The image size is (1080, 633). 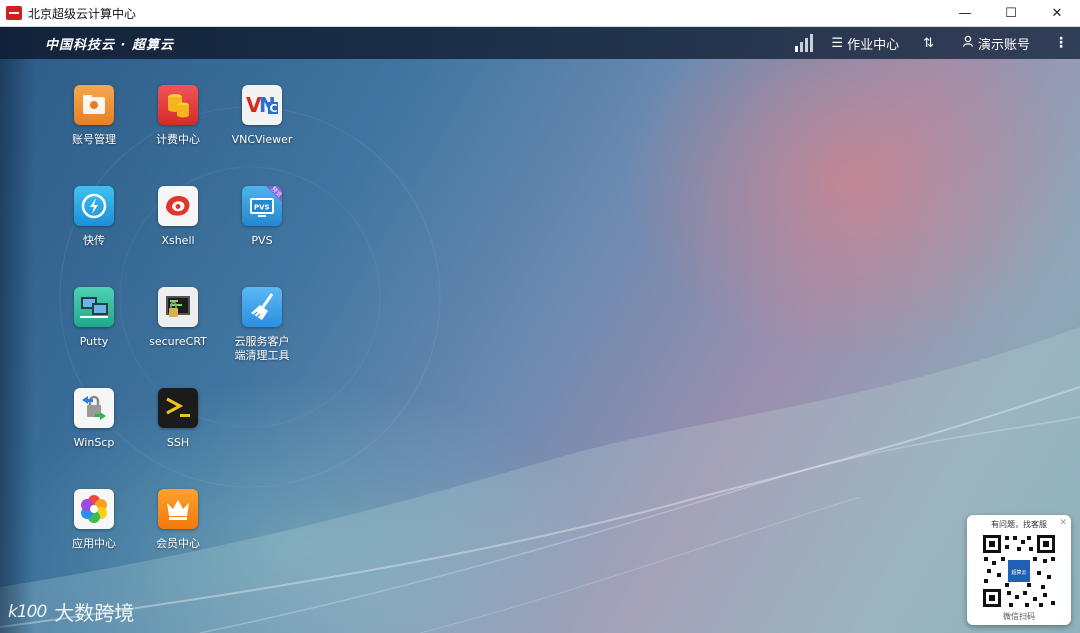 What do you see at coordinates (1003, 45) in the screenshot?
I see `account-label: 演示账号` at bounding box center [1003, 45].